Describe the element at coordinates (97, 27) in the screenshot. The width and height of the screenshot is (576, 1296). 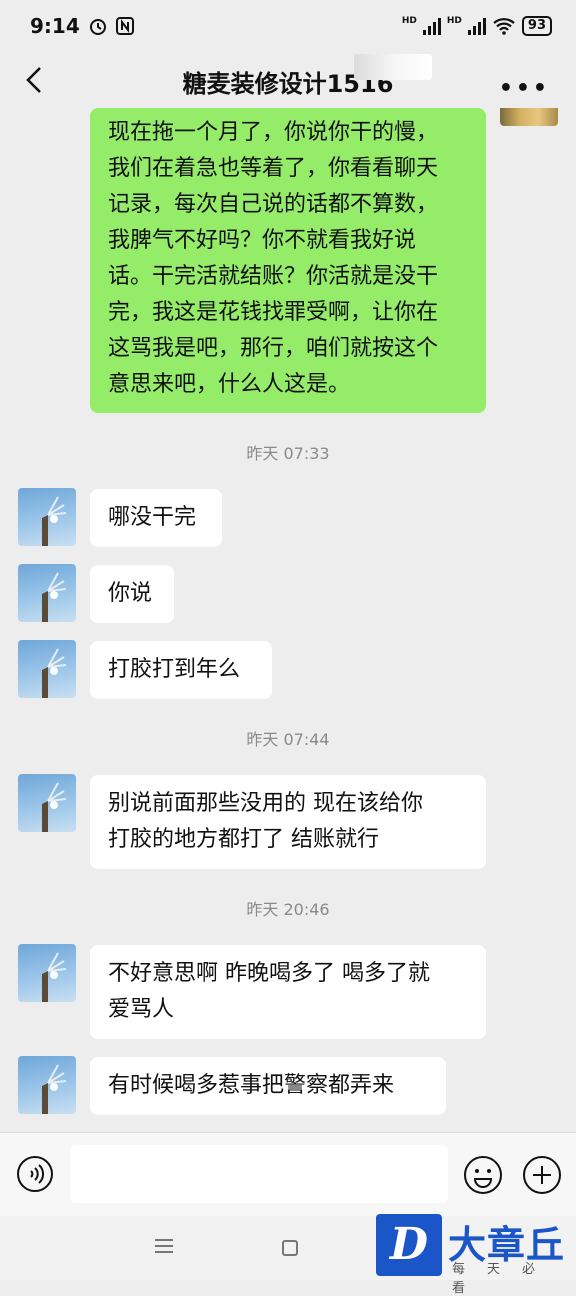
I see `alarm-icon` at that location.